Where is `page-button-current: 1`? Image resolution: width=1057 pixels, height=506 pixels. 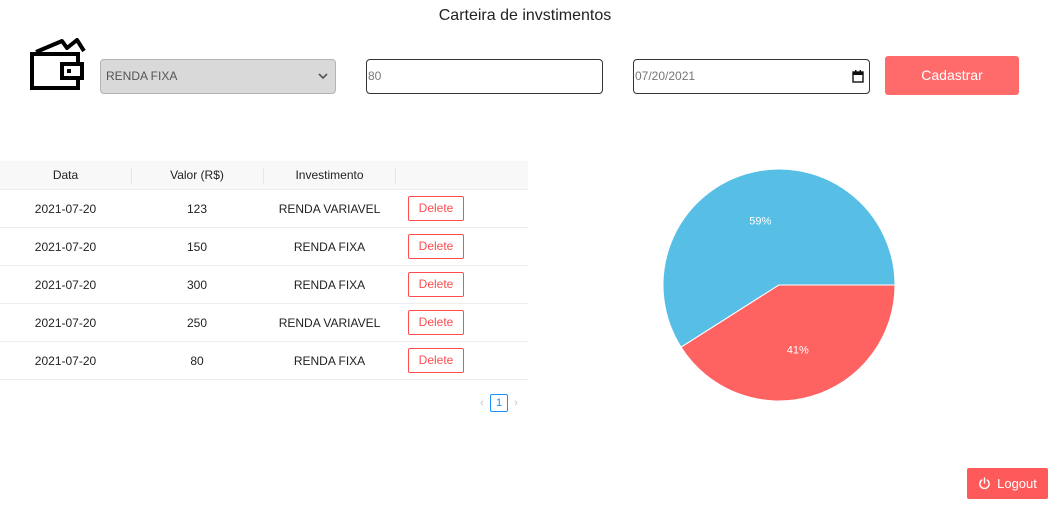
page-button-current: 1 is located at coordinates (499, 403).